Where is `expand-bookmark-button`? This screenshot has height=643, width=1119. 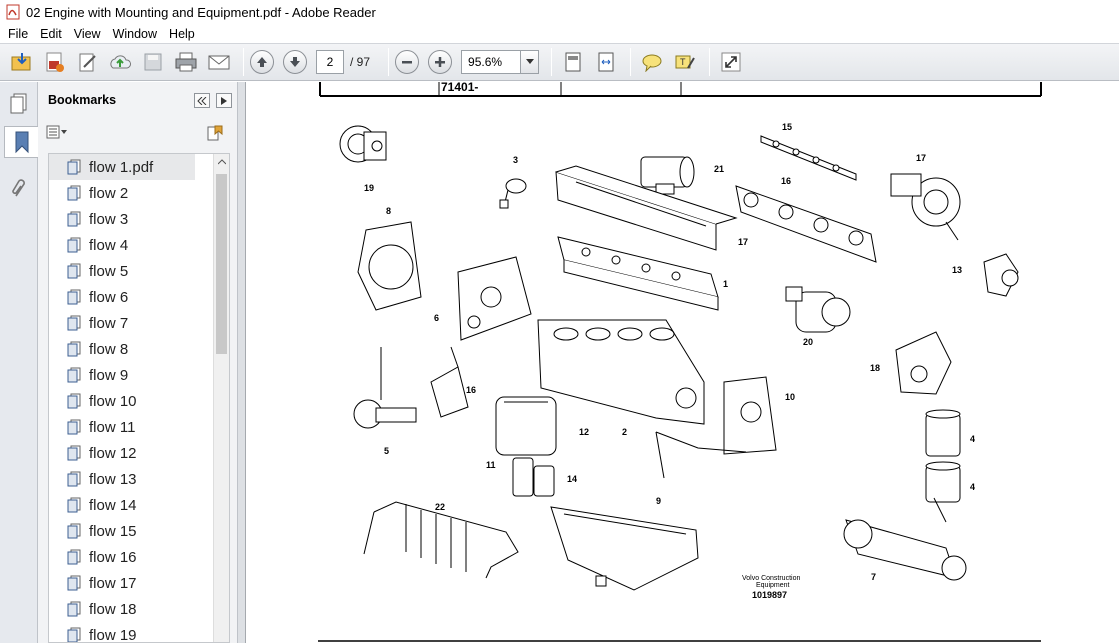 expand-bookmark-button is located at coordinates (215, 134).